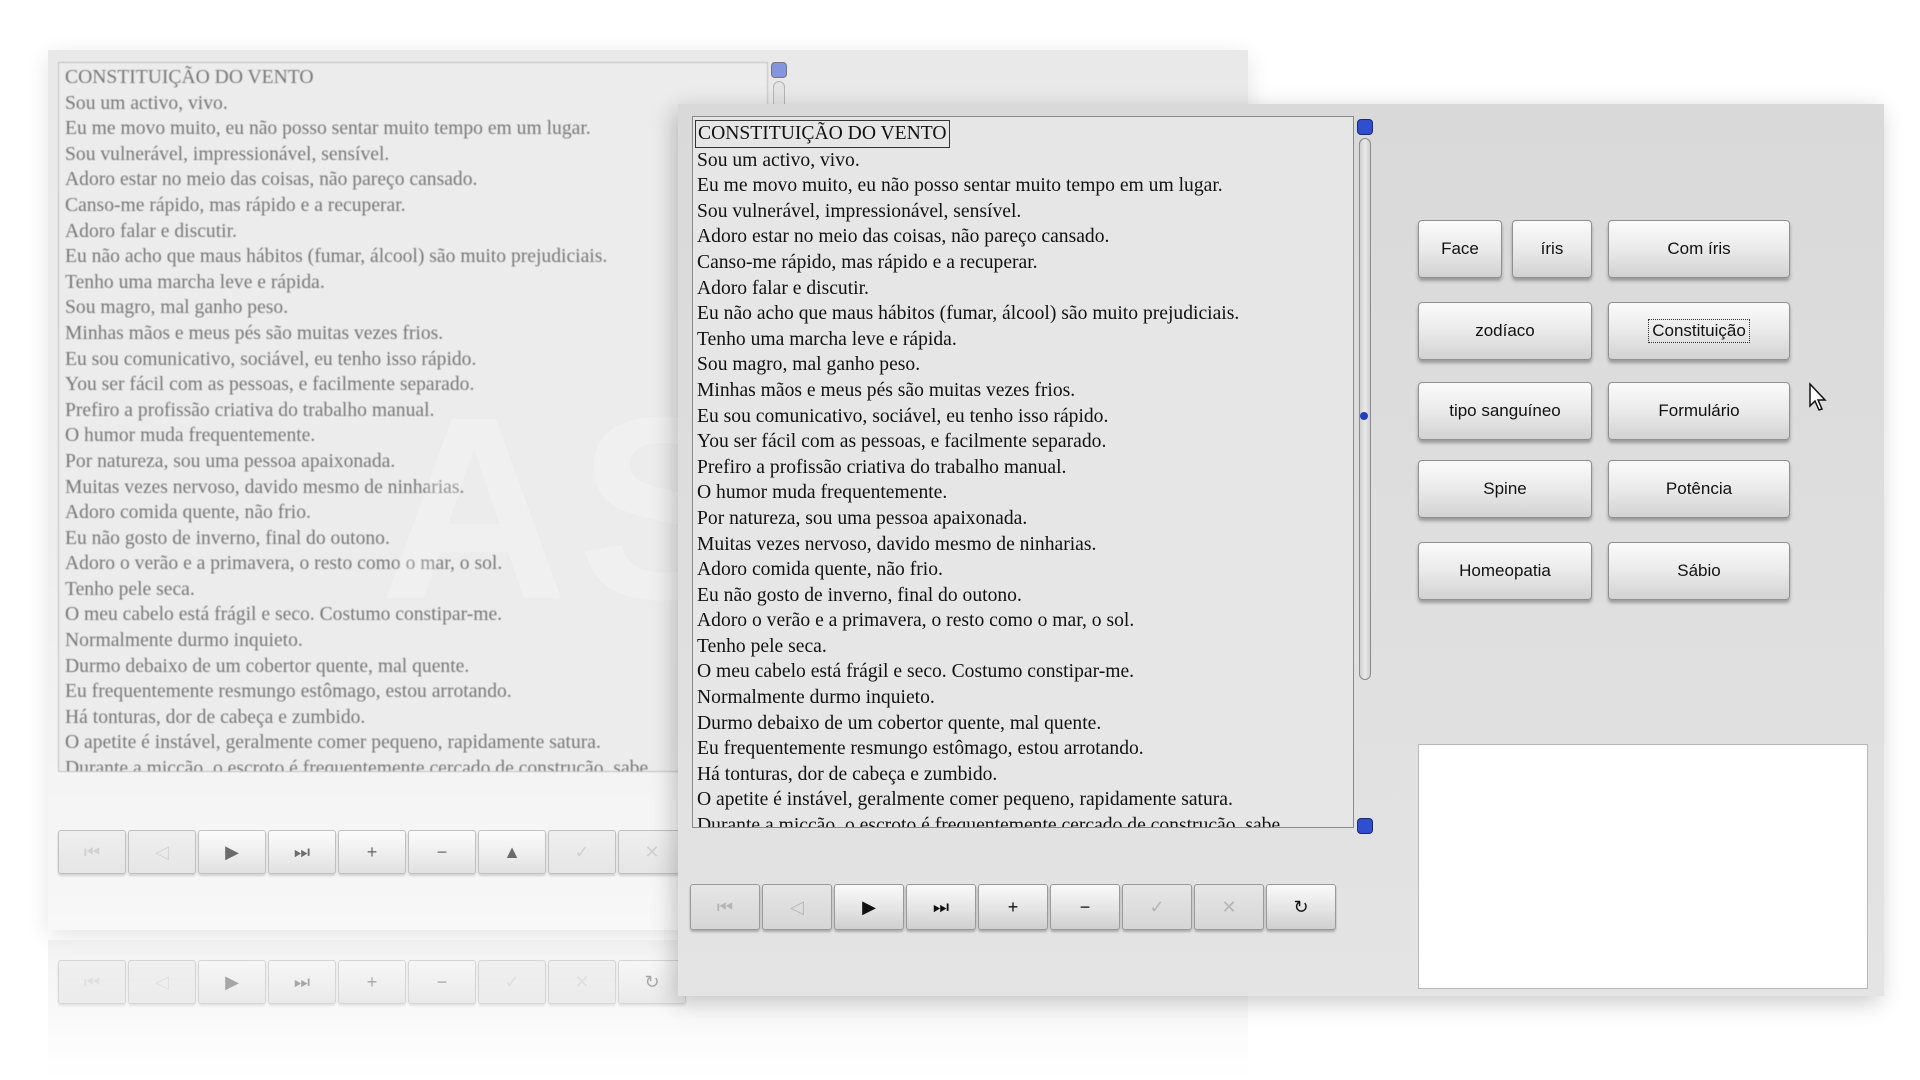 This screenshot has height=1080, width=1920. I want to click on potencia-button: Potência, so click(1699, 489).